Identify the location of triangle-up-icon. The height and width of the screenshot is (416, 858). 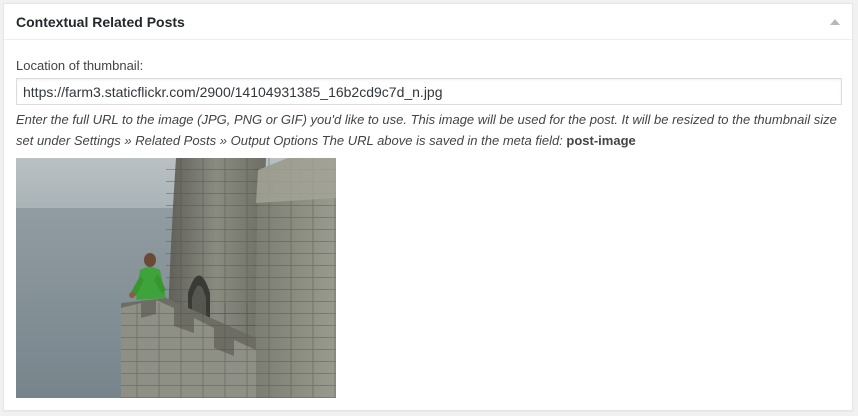
(835, 22).